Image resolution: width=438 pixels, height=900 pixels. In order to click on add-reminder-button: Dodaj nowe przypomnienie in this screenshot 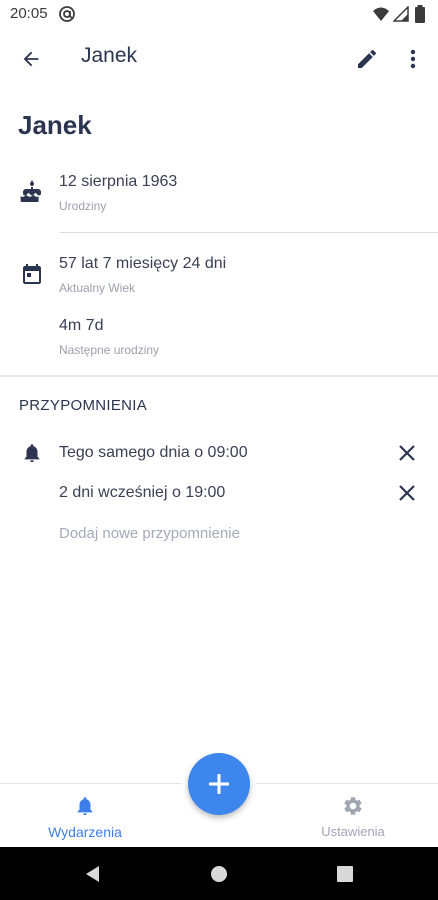, I will do `click(149, 533)`.